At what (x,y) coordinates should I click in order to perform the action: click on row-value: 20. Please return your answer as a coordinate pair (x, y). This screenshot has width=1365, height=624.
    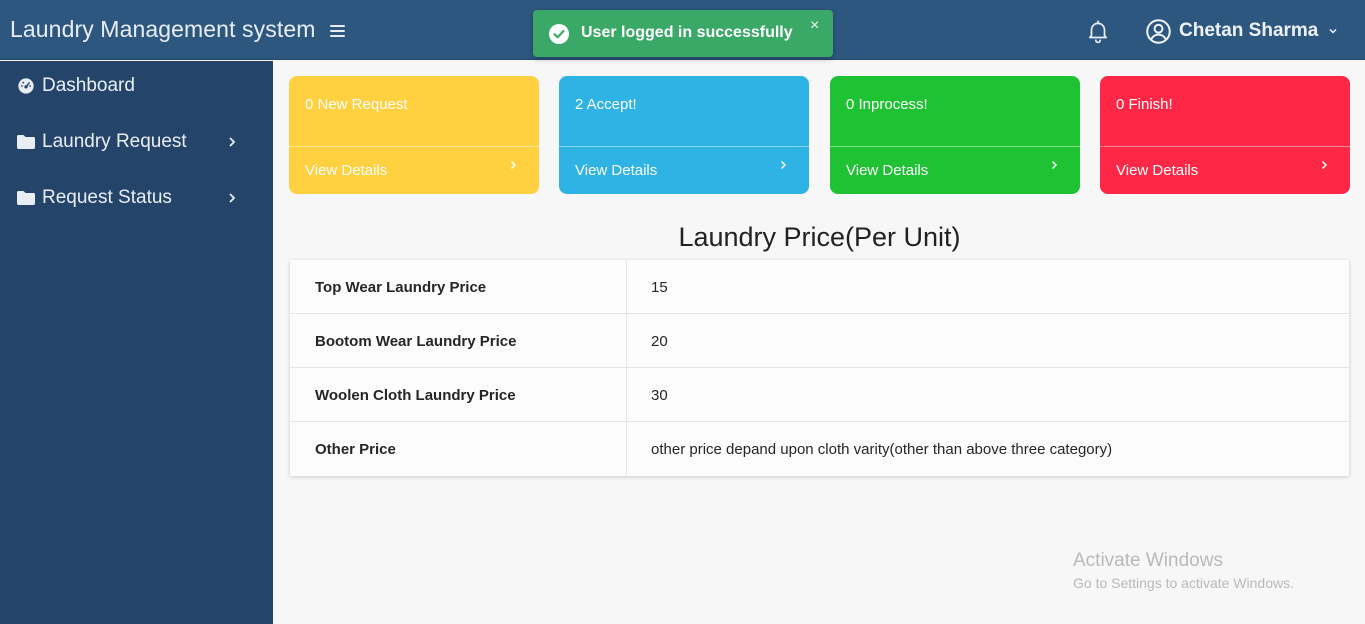
    Looking at the image, I should click on (659, 341).